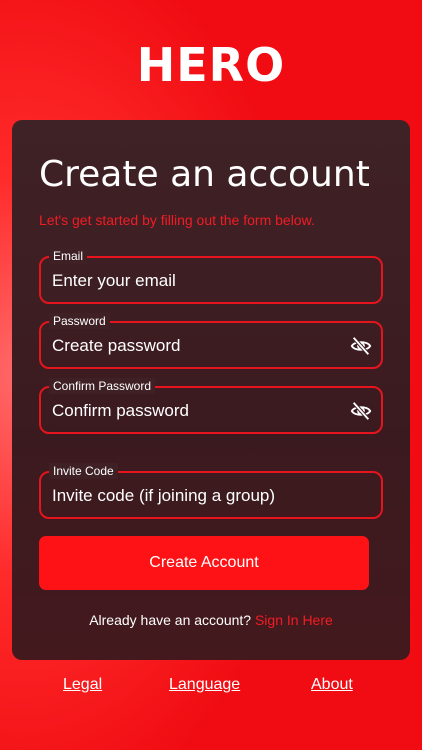 This screenshot has height=750, width=422. What do you see at coordinates (204, 174) in the screenshot?
I see `page-title: Create an account` at bounding box center [204, 174].